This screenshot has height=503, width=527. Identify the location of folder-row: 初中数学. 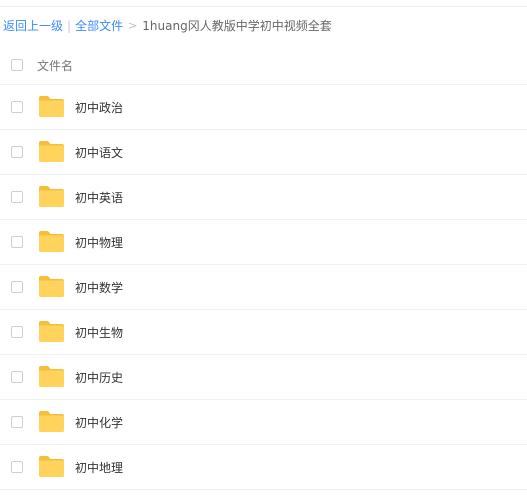
(263, 287).